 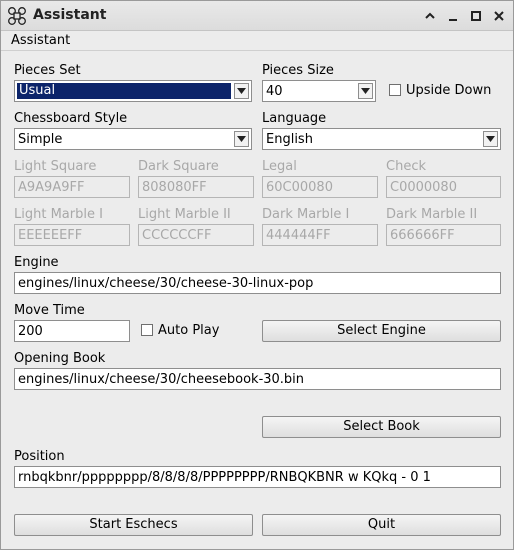 What do you see at coordinates (133, 525) in the screenshot?
I see `start-eschecs-button: Start Eschecs` at bounding box center [133, 525].